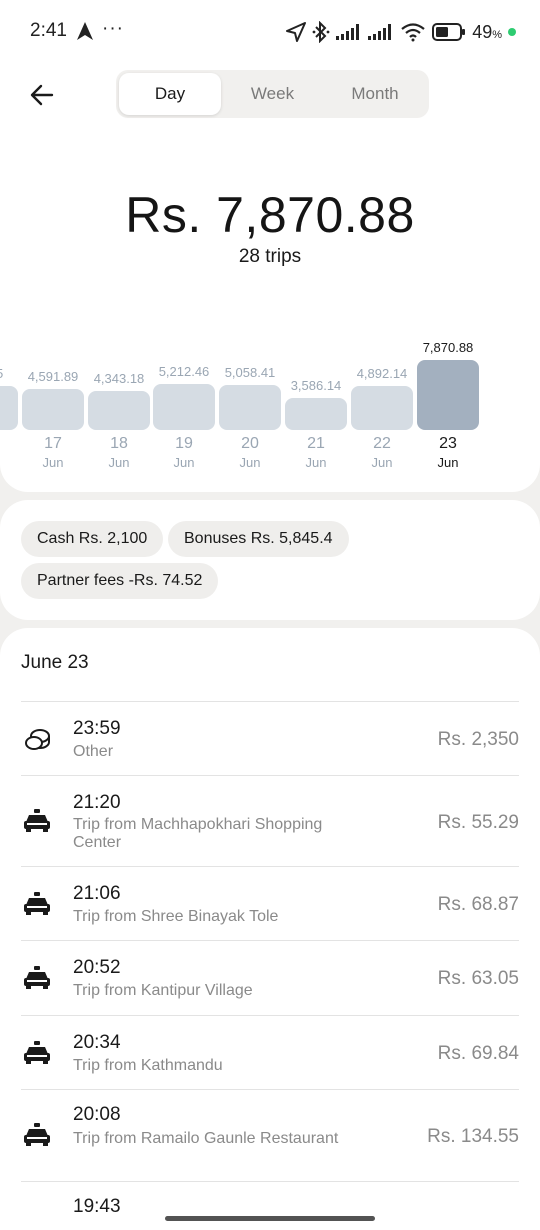 The height and width of the screenshot is (1230, 540). Describe the element at coordinates (170, 94) in the screenshot. I see `tab-day: Day` at that location.